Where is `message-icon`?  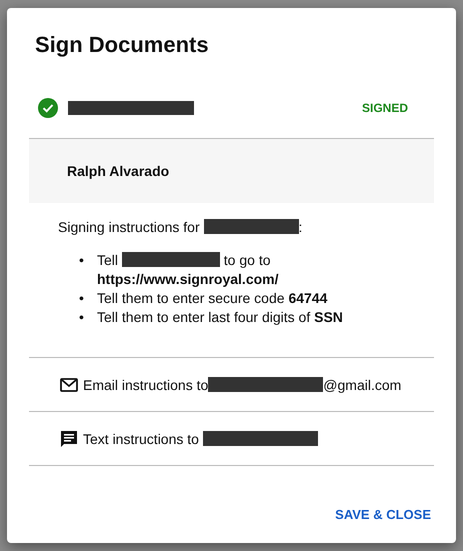
message-icon is located at coordinates (69, 438).